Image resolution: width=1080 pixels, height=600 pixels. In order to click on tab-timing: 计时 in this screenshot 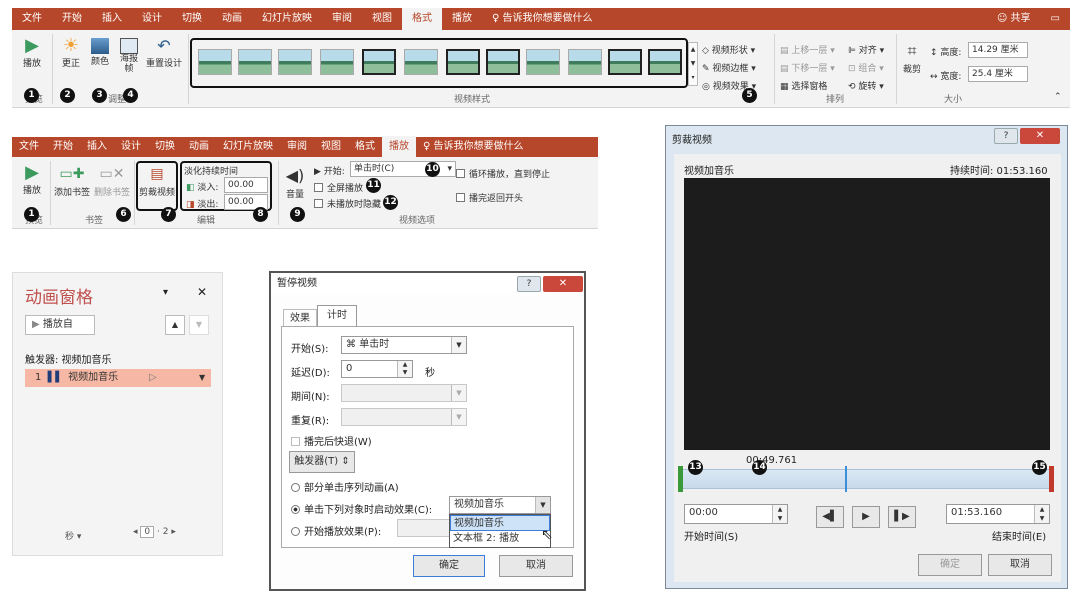, I will do `click(337, 316)`.